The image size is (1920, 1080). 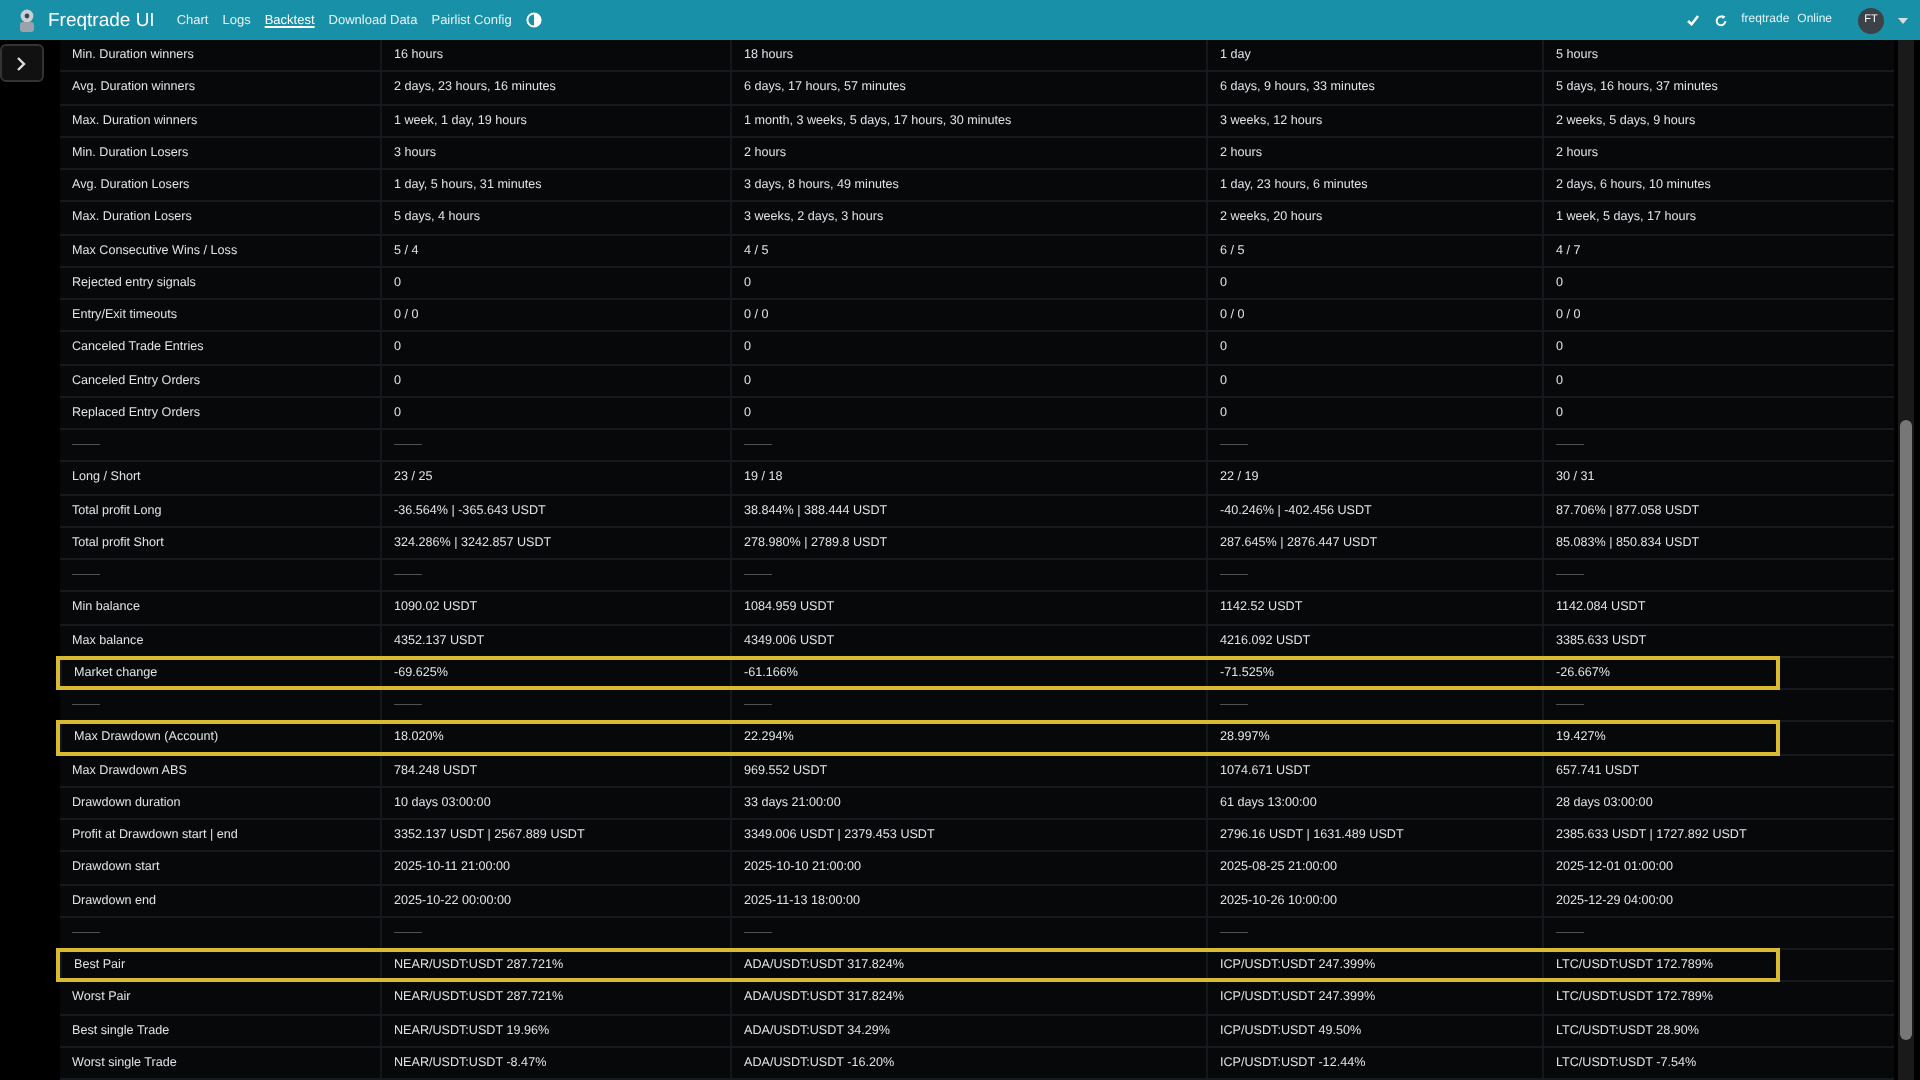 What do you see at coordinates (533, 20) in the screenshot?
I see `theme-toggle-icon` at bounding box center [533, 20].